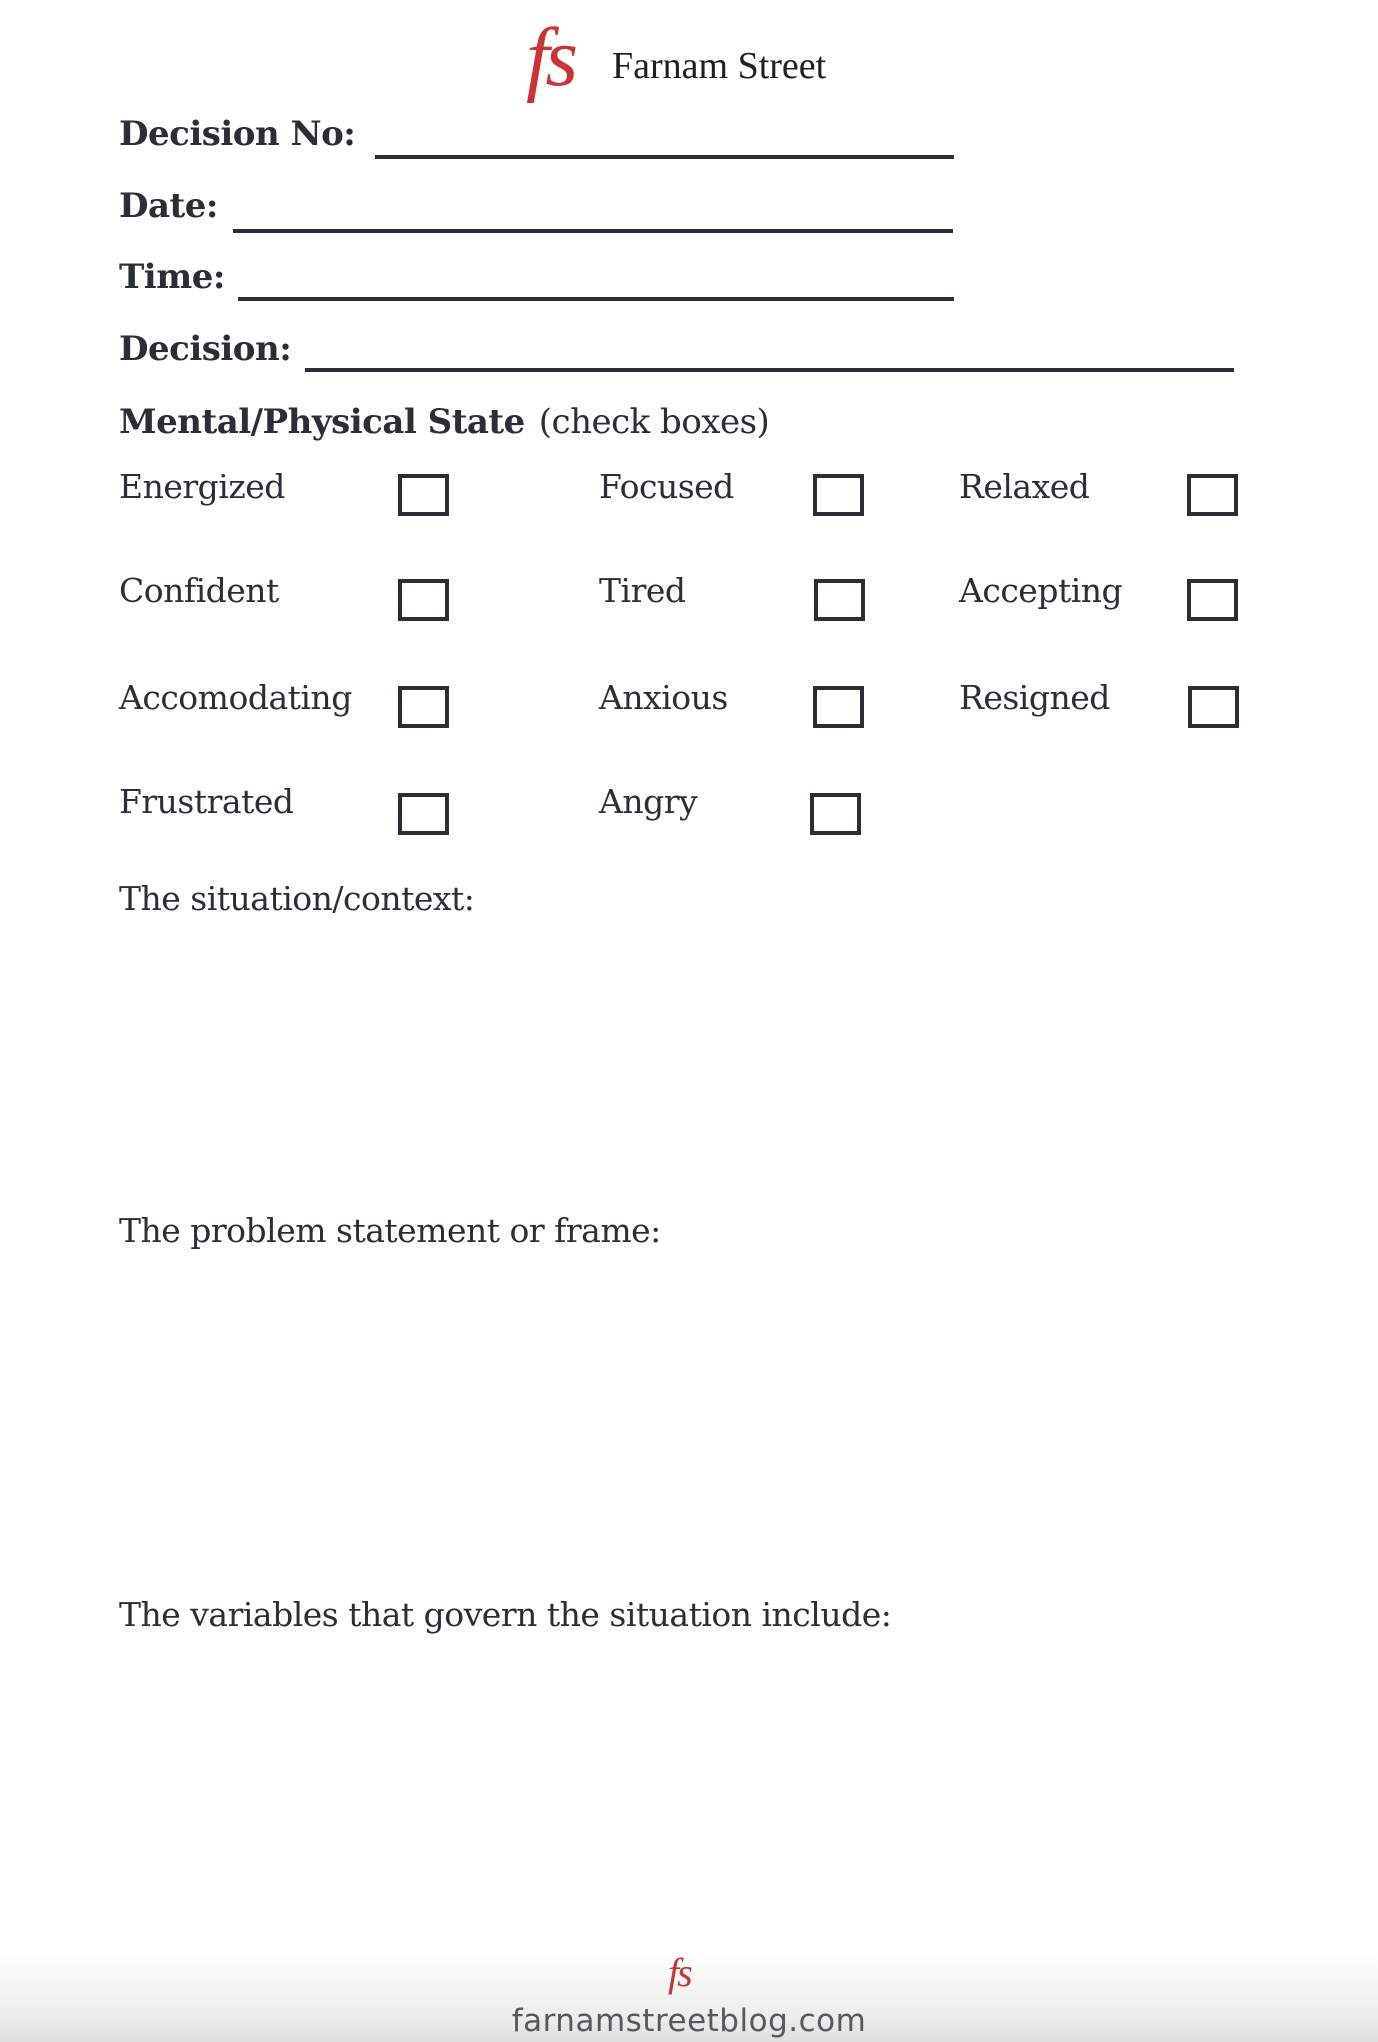 The height and width of the screenshot is (2042, 1378). I want to click on checkbox-tired, so click(839, 600).